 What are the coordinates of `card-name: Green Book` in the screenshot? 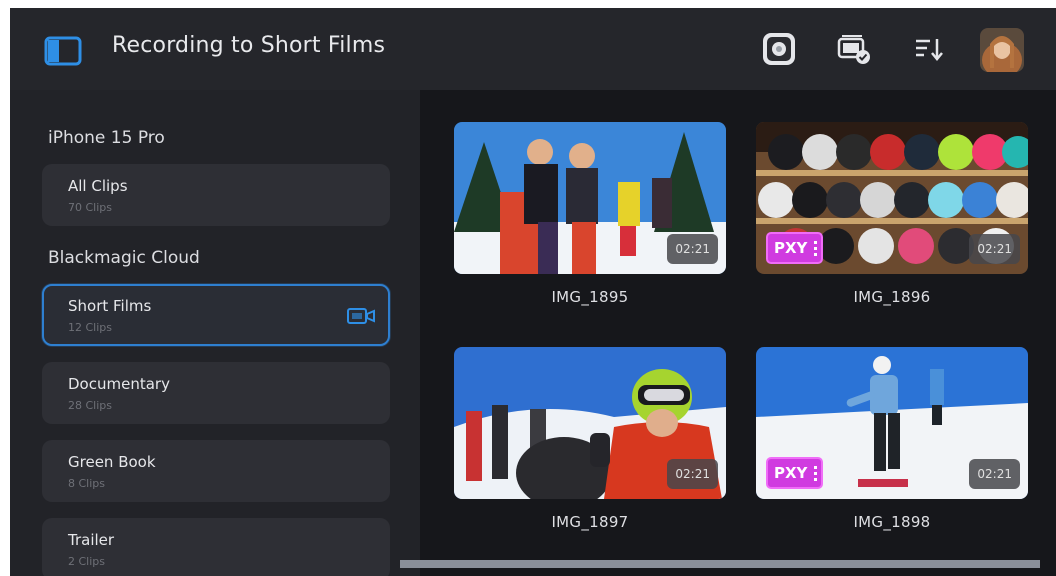 It's located at (112, 462).